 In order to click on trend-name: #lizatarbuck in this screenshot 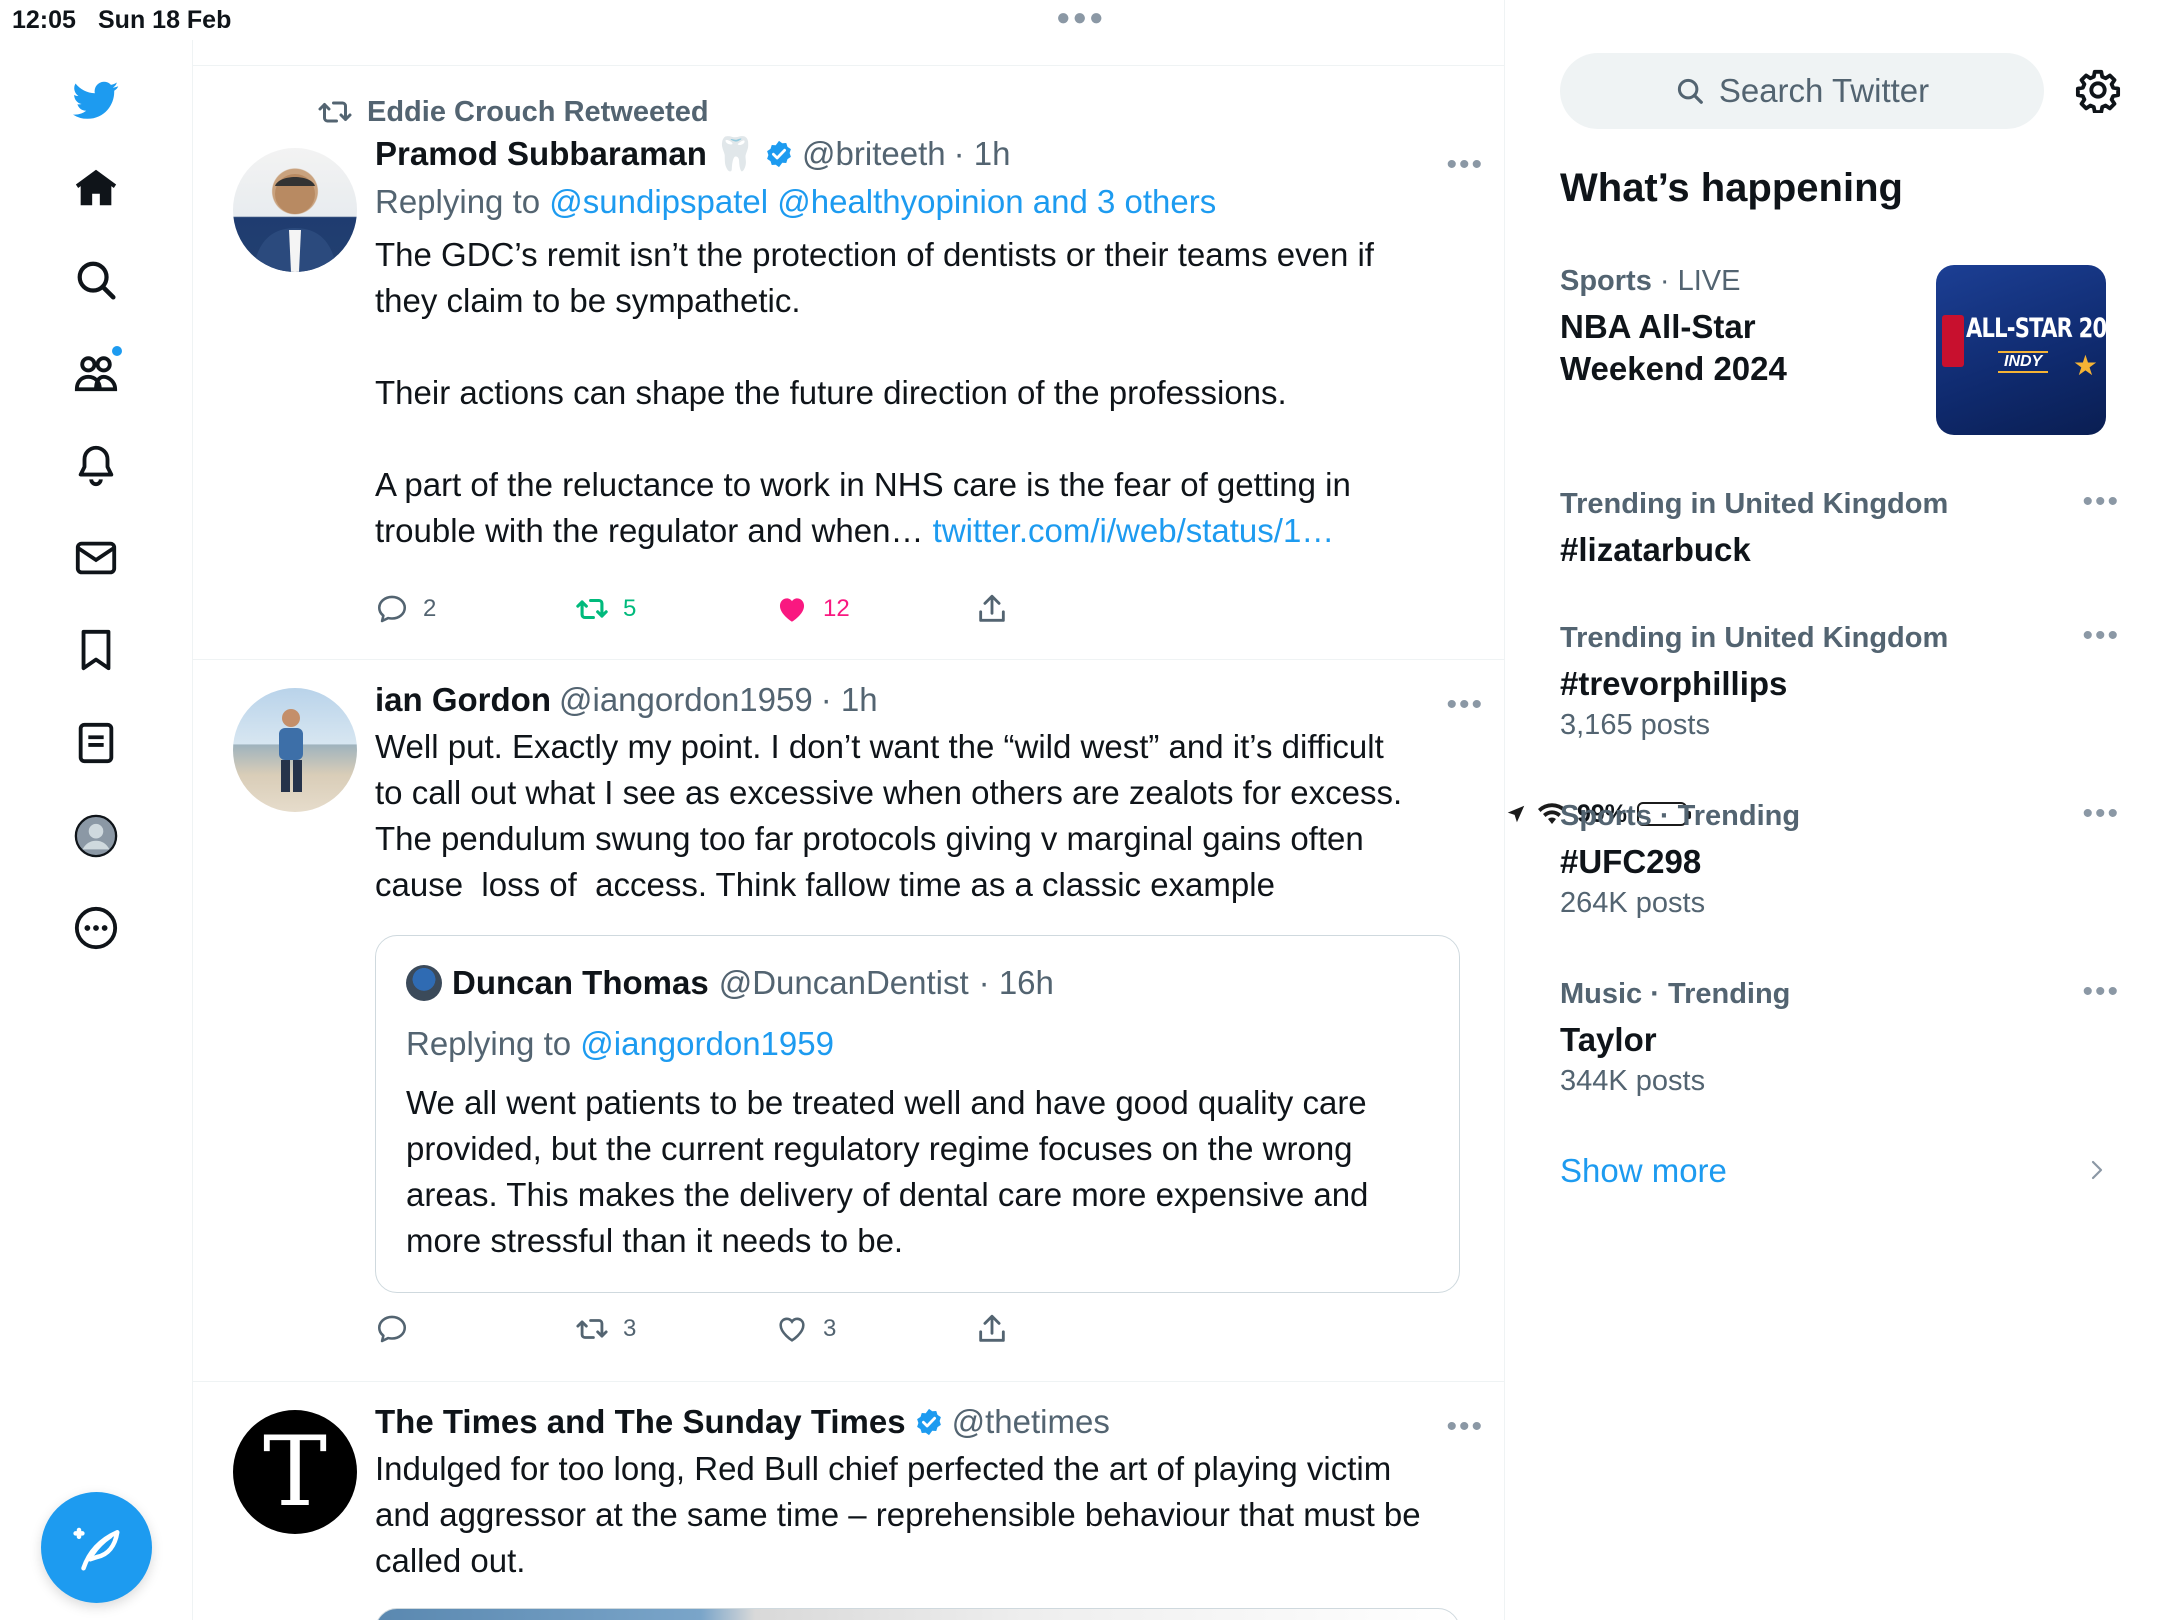, I will do `click(1655, 549)`.